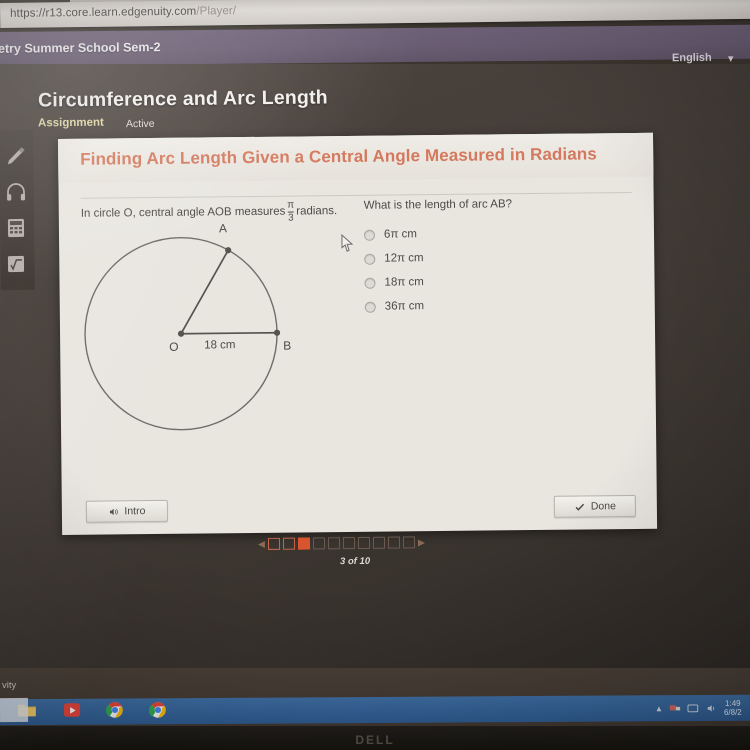 This screenshot has width=750, height=750. What do you see at coordinates (80, 48) in the screenshot?
I see `course-name: etry Summer School Sem-2` at bounding box center [80, 48].